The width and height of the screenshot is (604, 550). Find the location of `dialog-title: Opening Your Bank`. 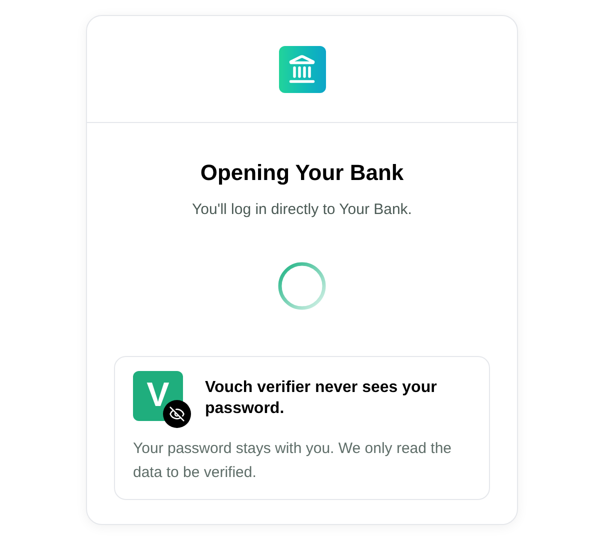

dialog-title: Opening Your Bank is located at coordinates (302, 173).